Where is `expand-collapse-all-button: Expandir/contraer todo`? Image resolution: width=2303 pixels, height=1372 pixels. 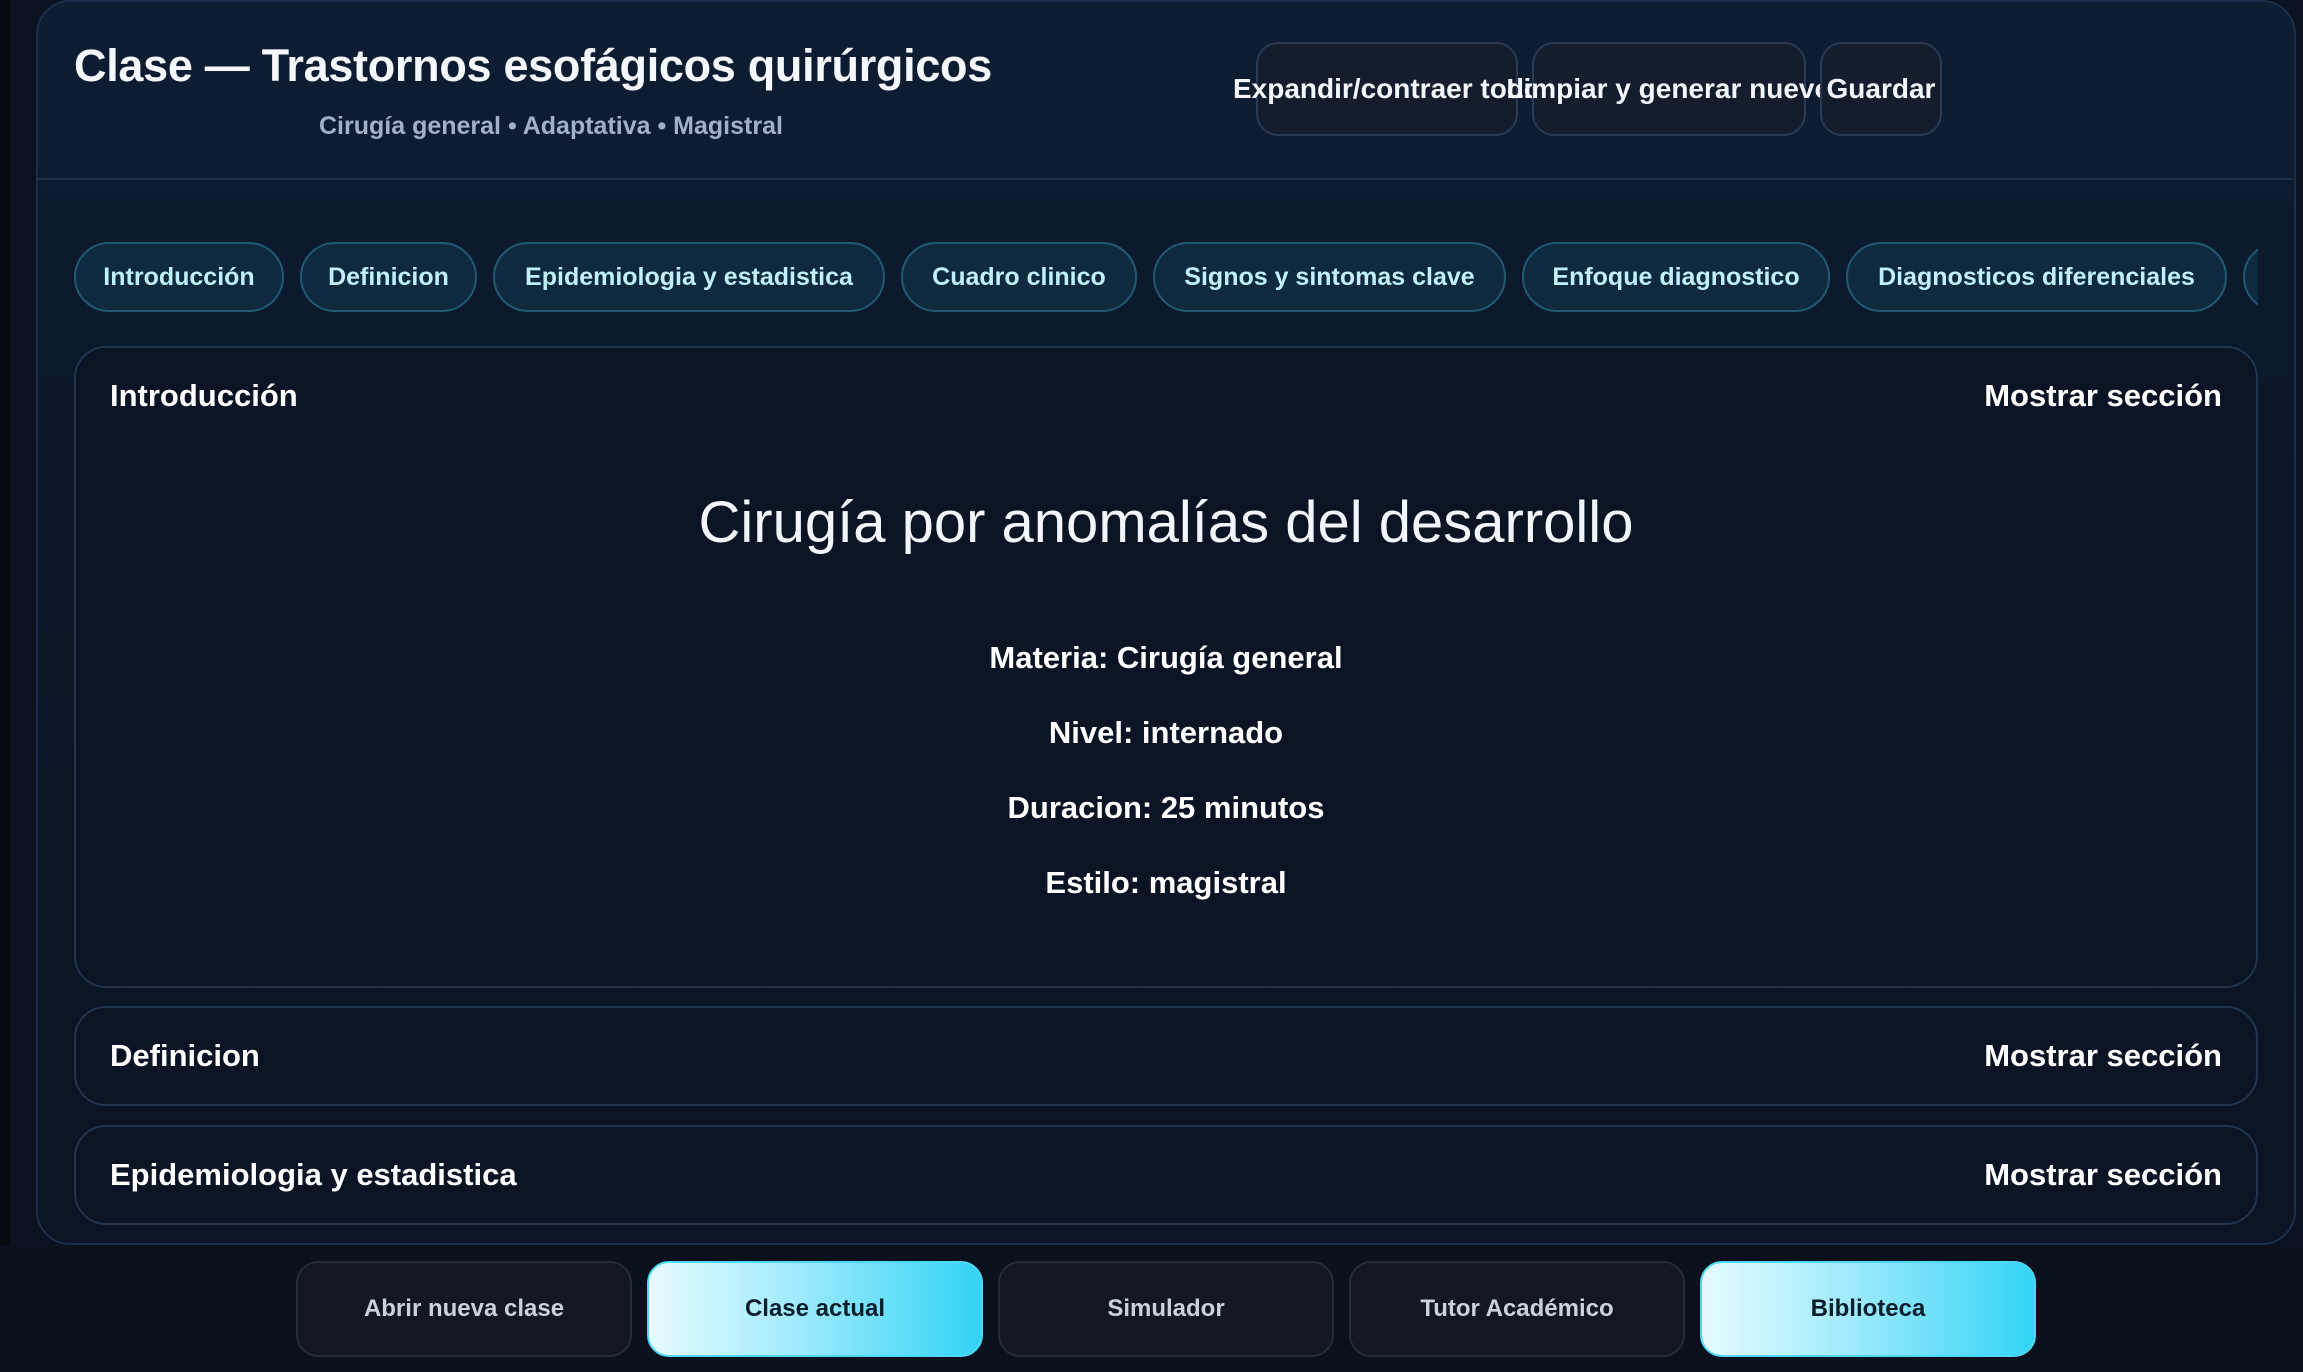 expand-collapse-all-button: Expandir/contraer todo is located at coordinates (1387, 89).